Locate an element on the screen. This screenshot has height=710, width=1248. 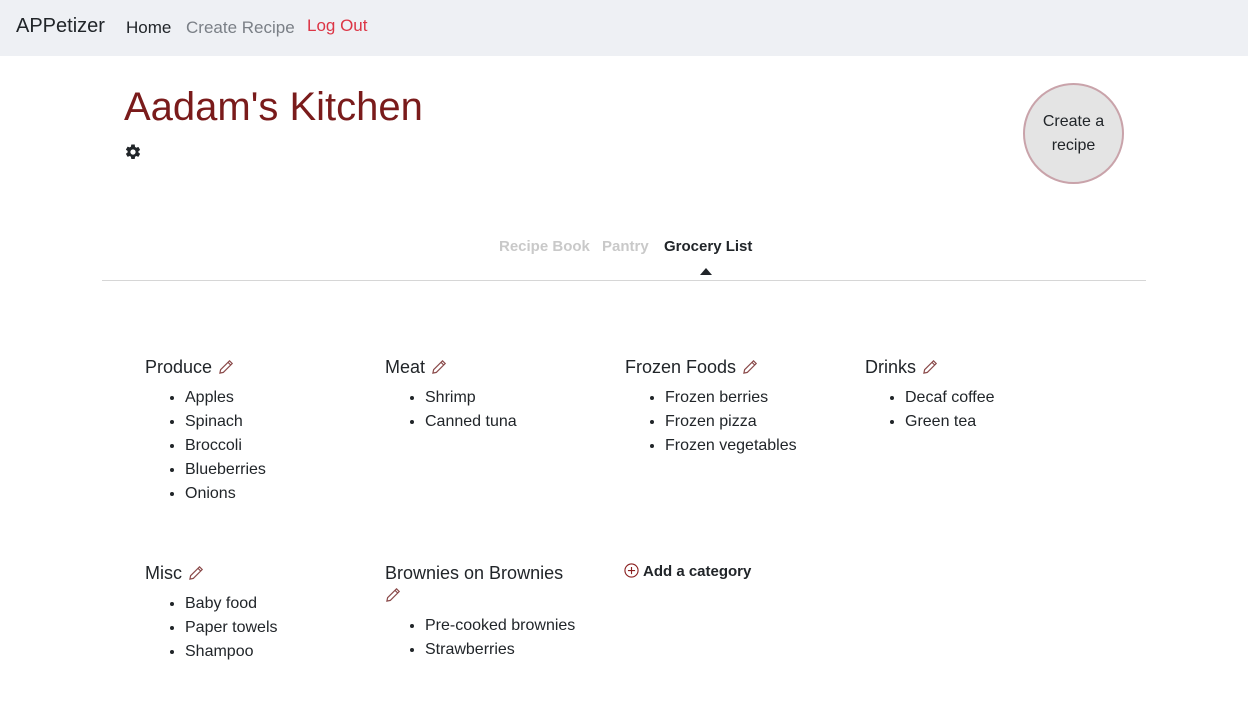
list-item: Frozen vegetables is located at coordinates (760, 446).